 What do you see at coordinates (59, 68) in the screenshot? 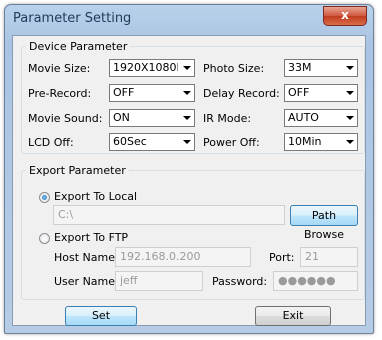
I see `movie-size-label: Movie Size:` at bounding box center [59, 68].